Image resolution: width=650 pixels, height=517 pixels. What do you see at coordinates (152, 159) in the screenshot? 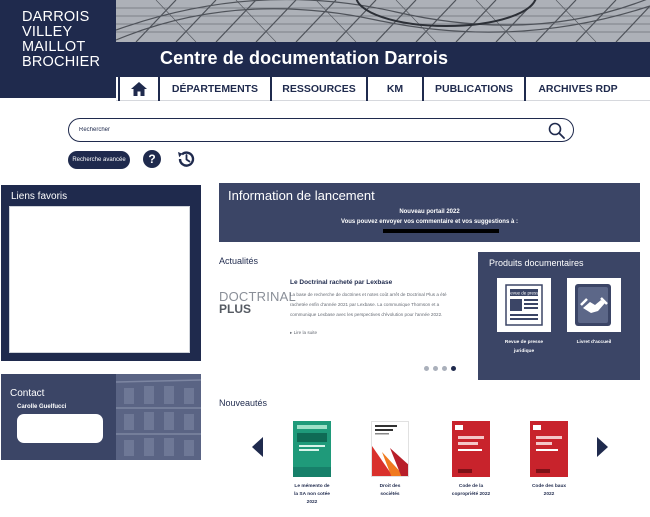
I see `help-icon: ?` at bounding box center [152, 159].